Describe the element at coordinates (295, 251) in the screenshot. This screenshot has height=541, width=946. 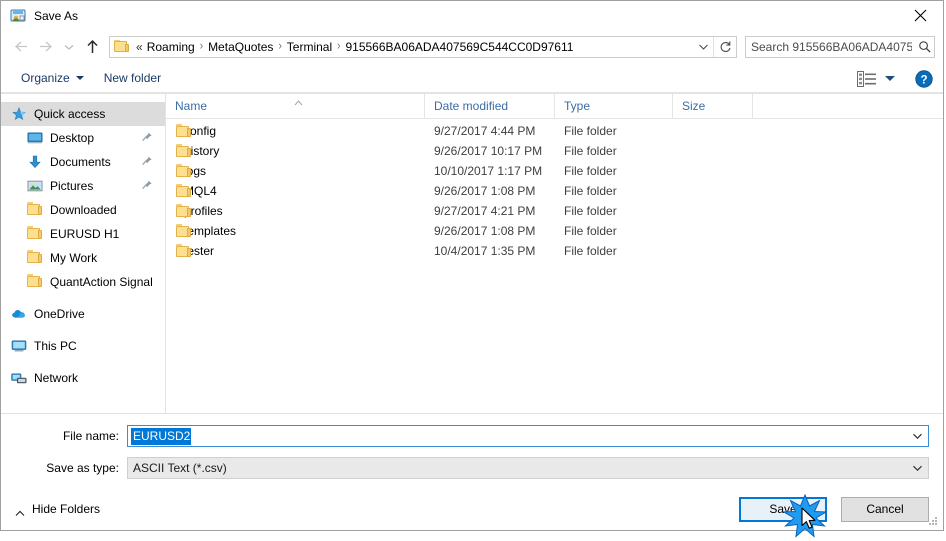
I see `cell-name: tester` at that location.